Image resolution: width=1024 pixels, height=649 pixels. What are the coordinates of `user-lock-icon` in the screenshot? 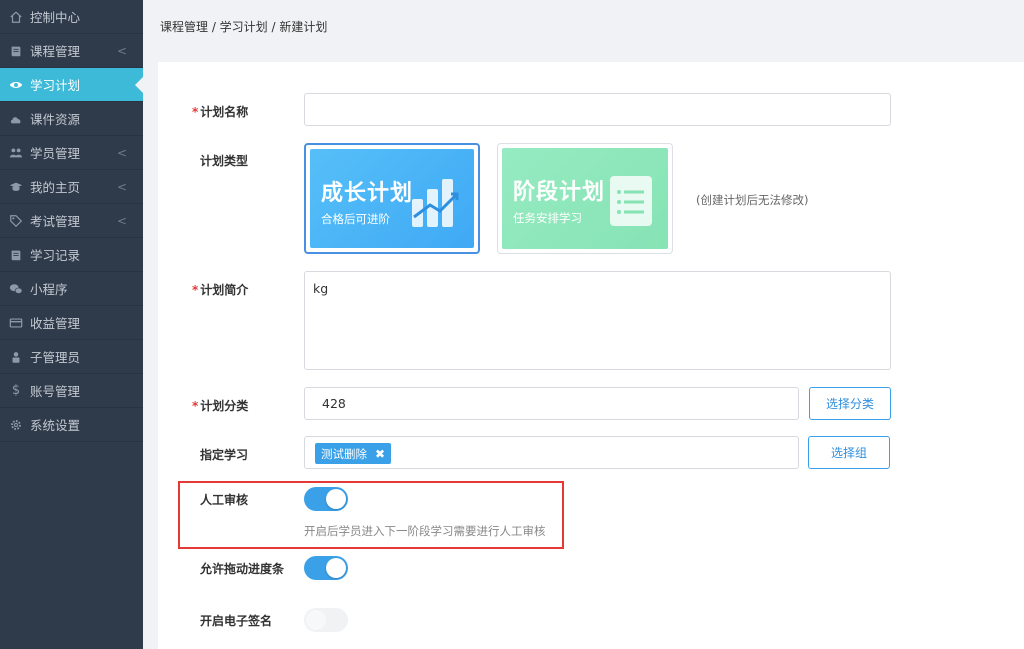 It's located at (16, 357).